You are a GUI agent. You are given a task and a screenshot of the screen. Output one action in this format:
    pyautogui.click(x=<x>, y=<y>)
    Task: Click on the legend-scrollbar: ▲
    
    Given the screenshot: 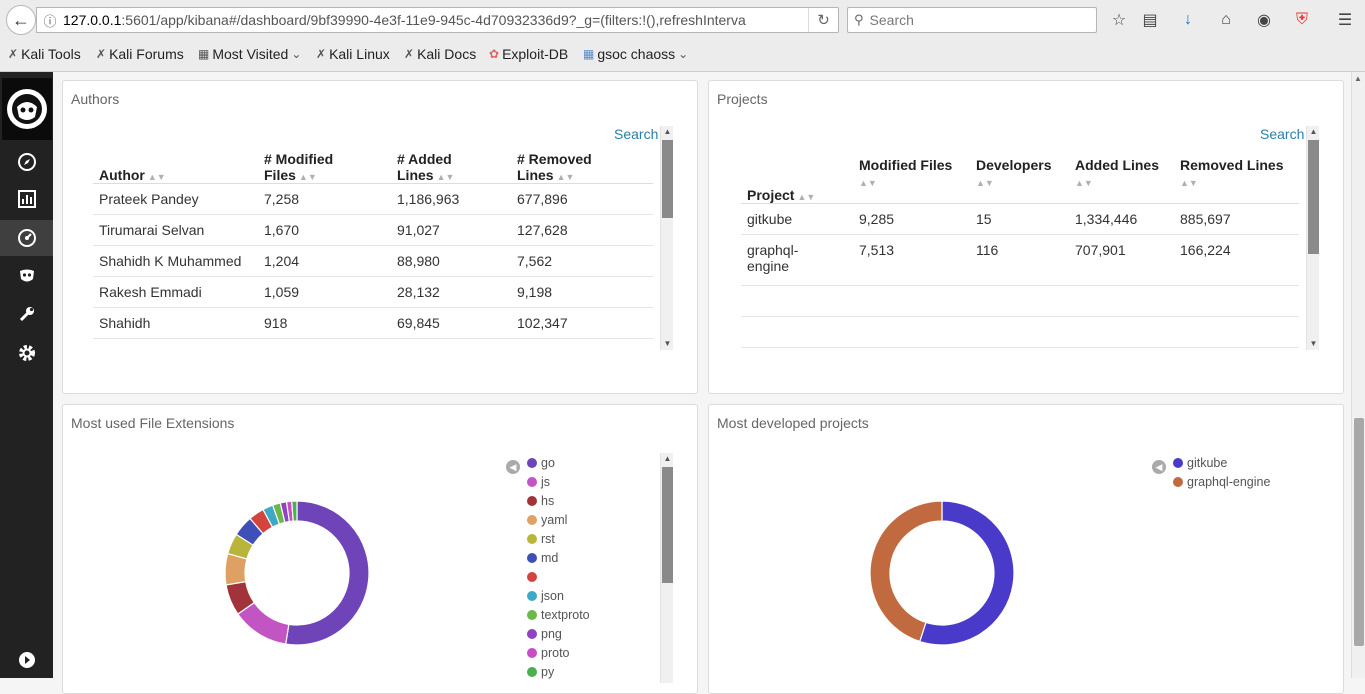 What is the action you would take?
    pyautogui.click(x=666, y=568)
    